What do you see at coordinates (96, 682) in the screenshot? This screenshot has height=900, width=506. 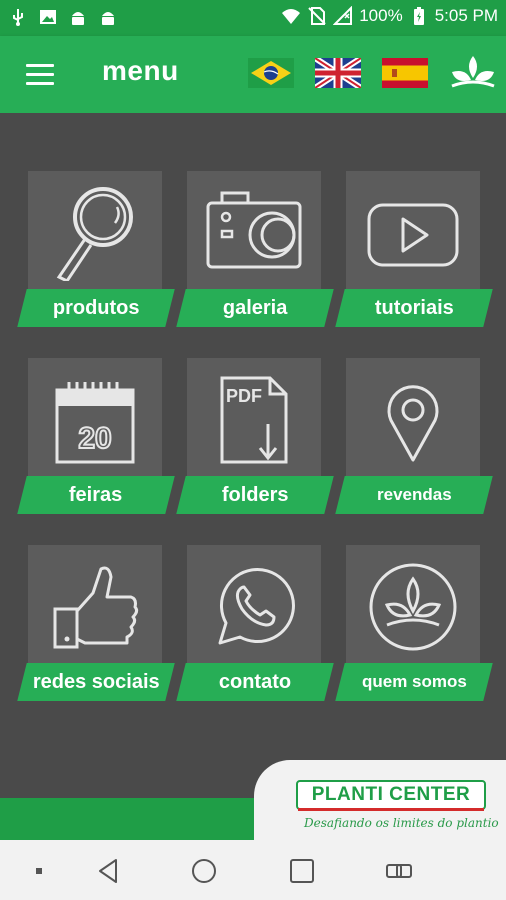 I see `tile-label: redes sociais` at bounding box center [96, 682].